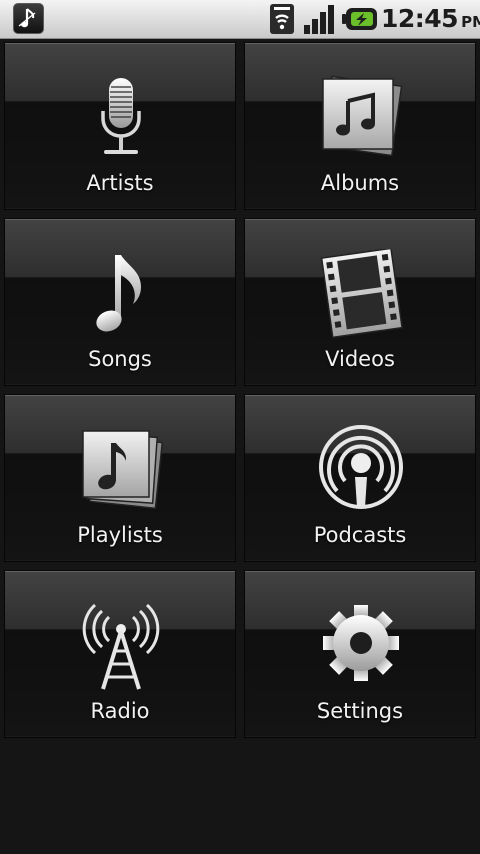  Describe the element at coordinates (120, 183) in the screenshot. I see `tile-artists-label: Artists` at that location.